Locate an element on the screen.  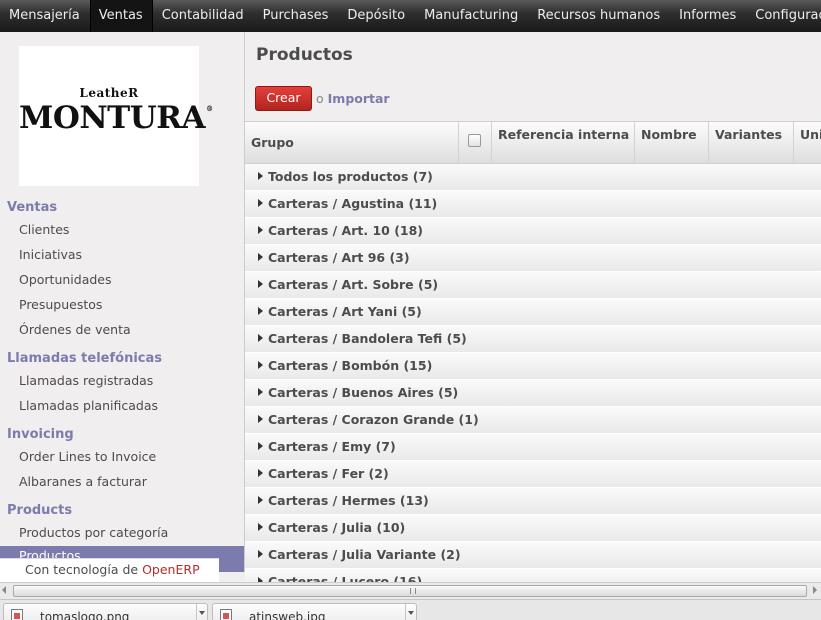
sidebar-item-albaranes-a-facturar: Albaranes a facturar is located at coordinates (83, 481).